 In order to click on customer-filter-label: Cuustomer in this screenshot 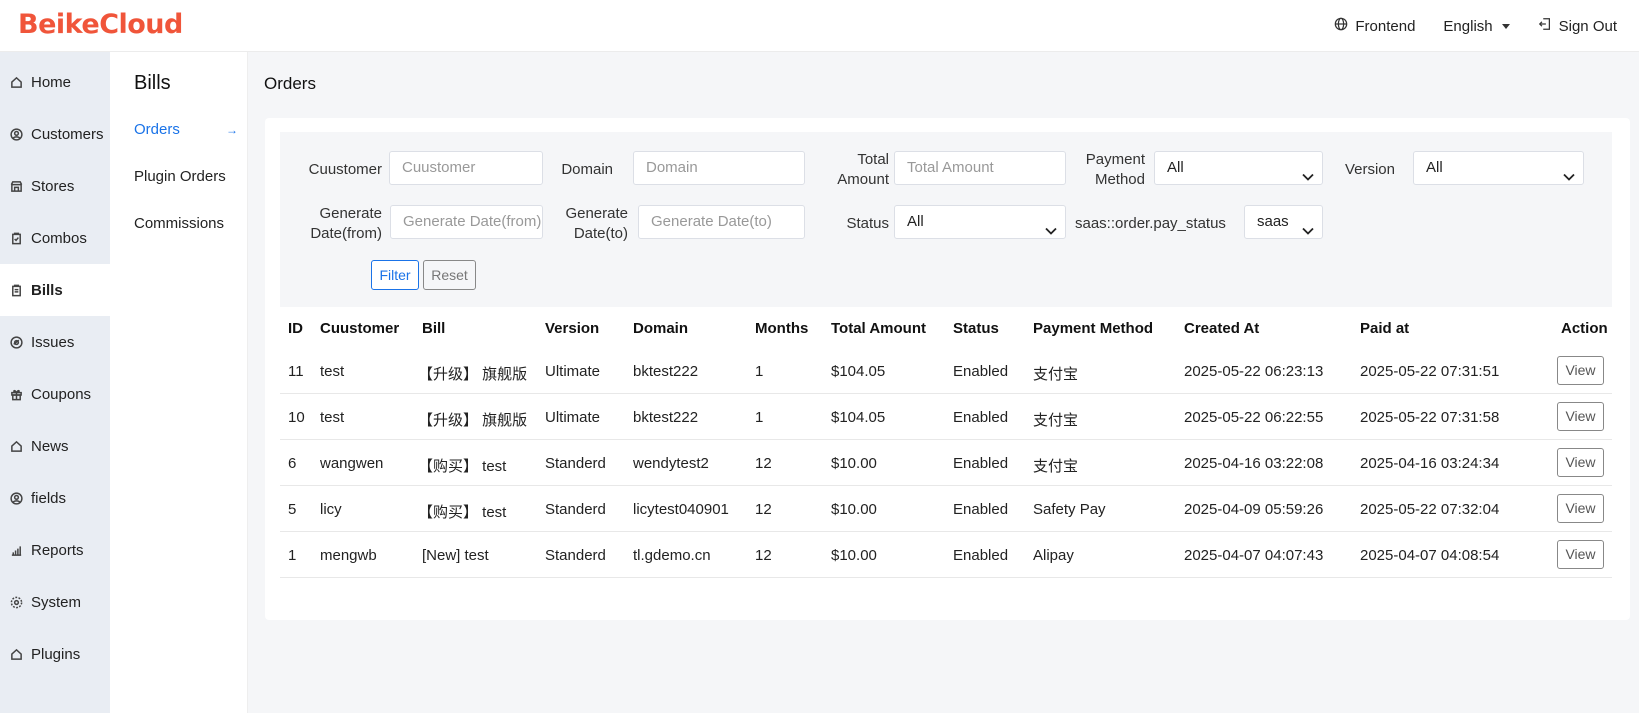, I will do `click(345, 169)`.